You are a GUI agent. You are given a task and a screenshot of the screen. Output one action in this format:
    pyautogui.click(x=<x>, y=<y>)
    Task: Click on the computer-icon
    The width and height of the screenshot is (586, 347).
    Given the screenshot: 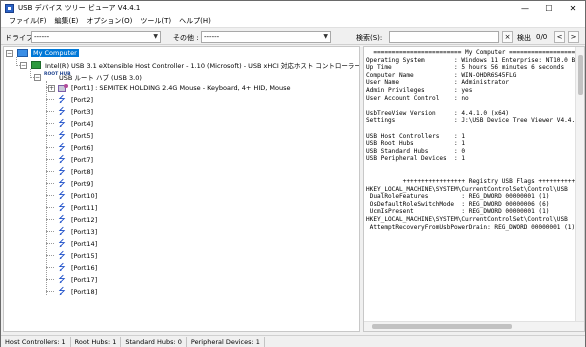 What is the action you would take?
    pyautogui.click(x=22, y=53)
    